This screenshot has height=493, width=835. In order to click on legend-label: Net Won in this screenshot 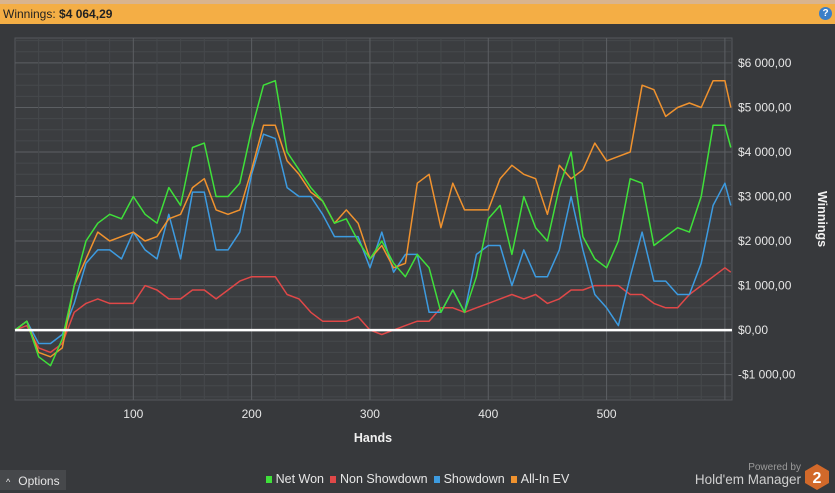, I will do `click(300, 479)`.